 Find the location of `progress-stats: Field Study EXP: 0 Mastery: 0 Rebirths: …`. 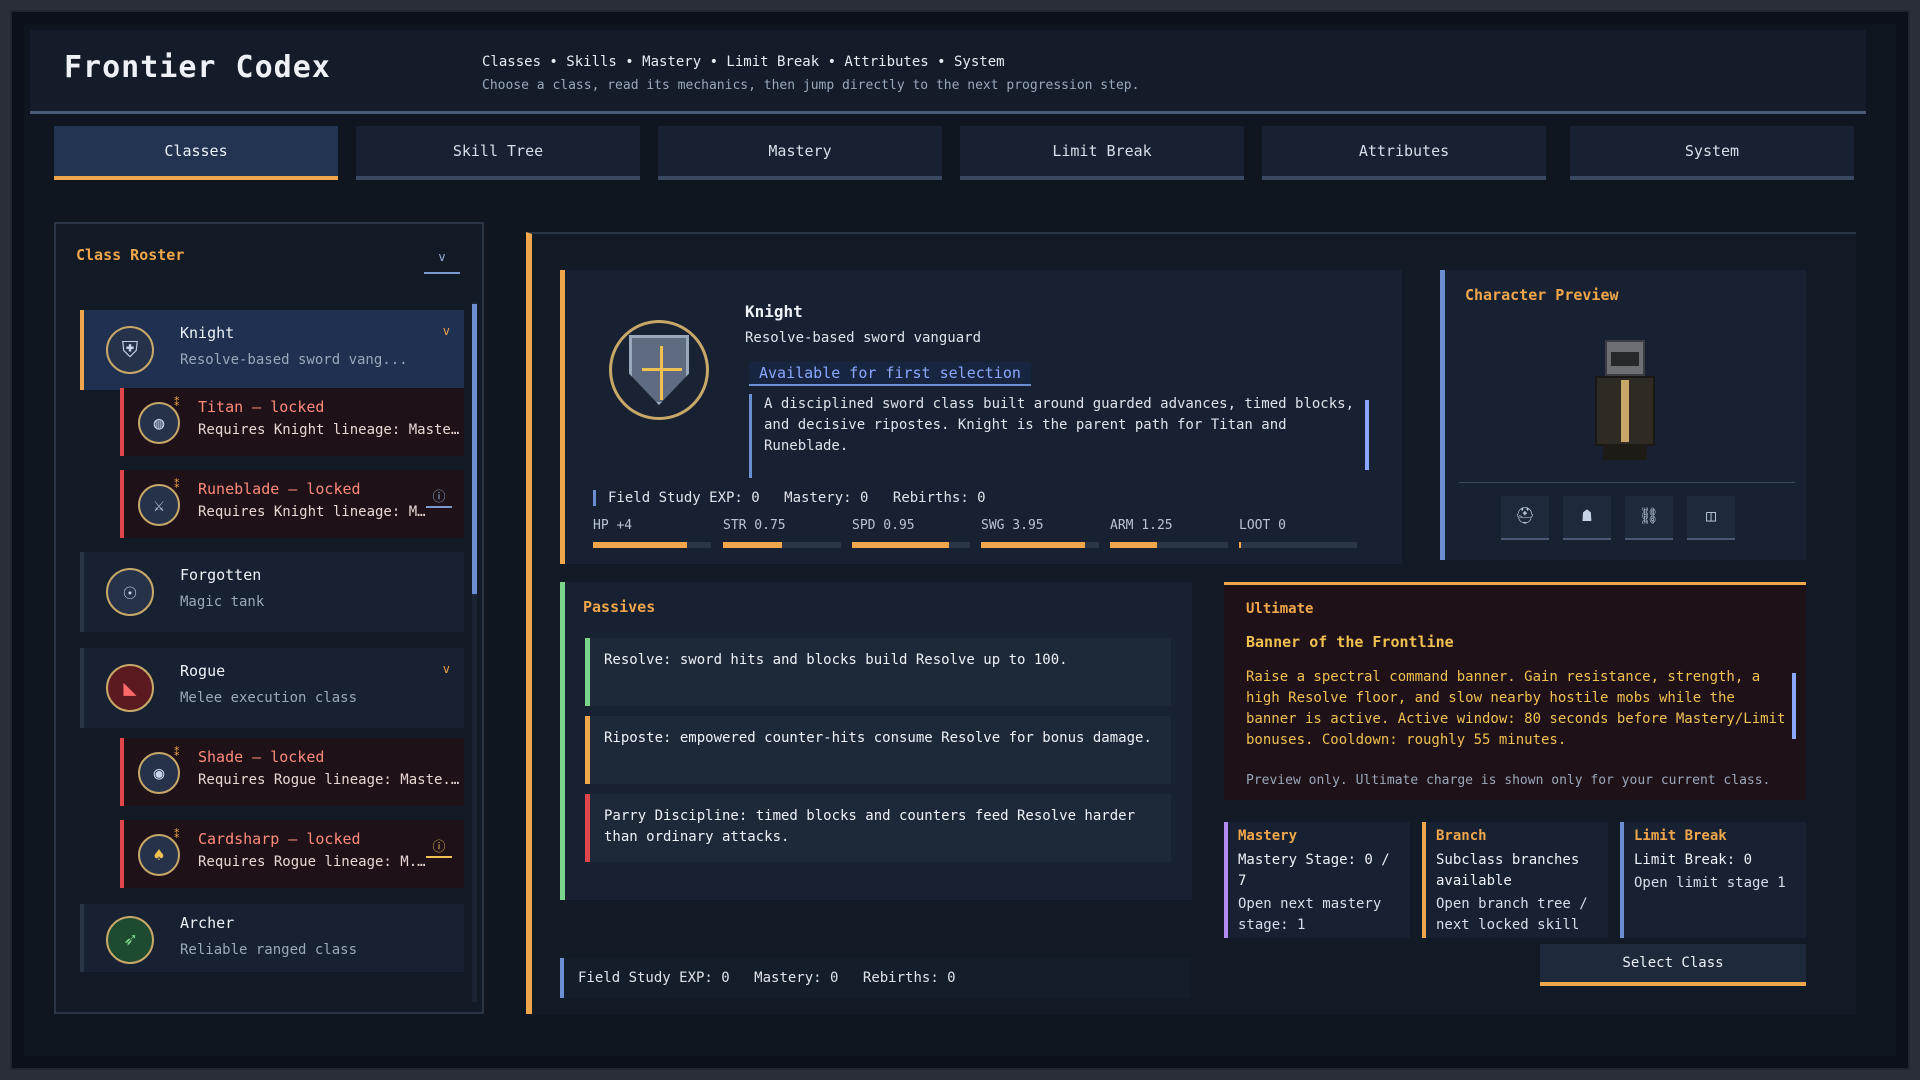

progress-stats: Field Study EXP: 0 Mastery: 0 Rebirths: … is located at coordinates (797, 498).